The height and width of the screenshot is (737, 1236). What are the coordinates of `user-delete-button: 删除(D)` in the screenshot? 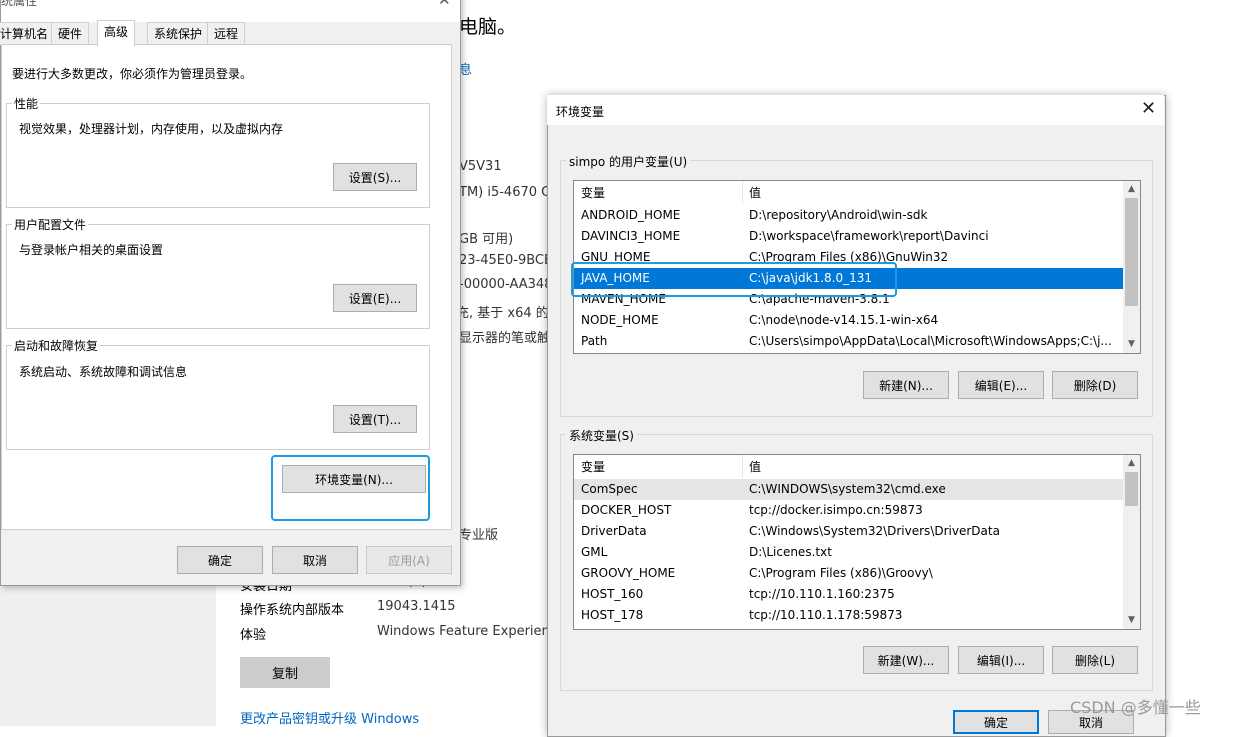 It's located at (1095, 385).